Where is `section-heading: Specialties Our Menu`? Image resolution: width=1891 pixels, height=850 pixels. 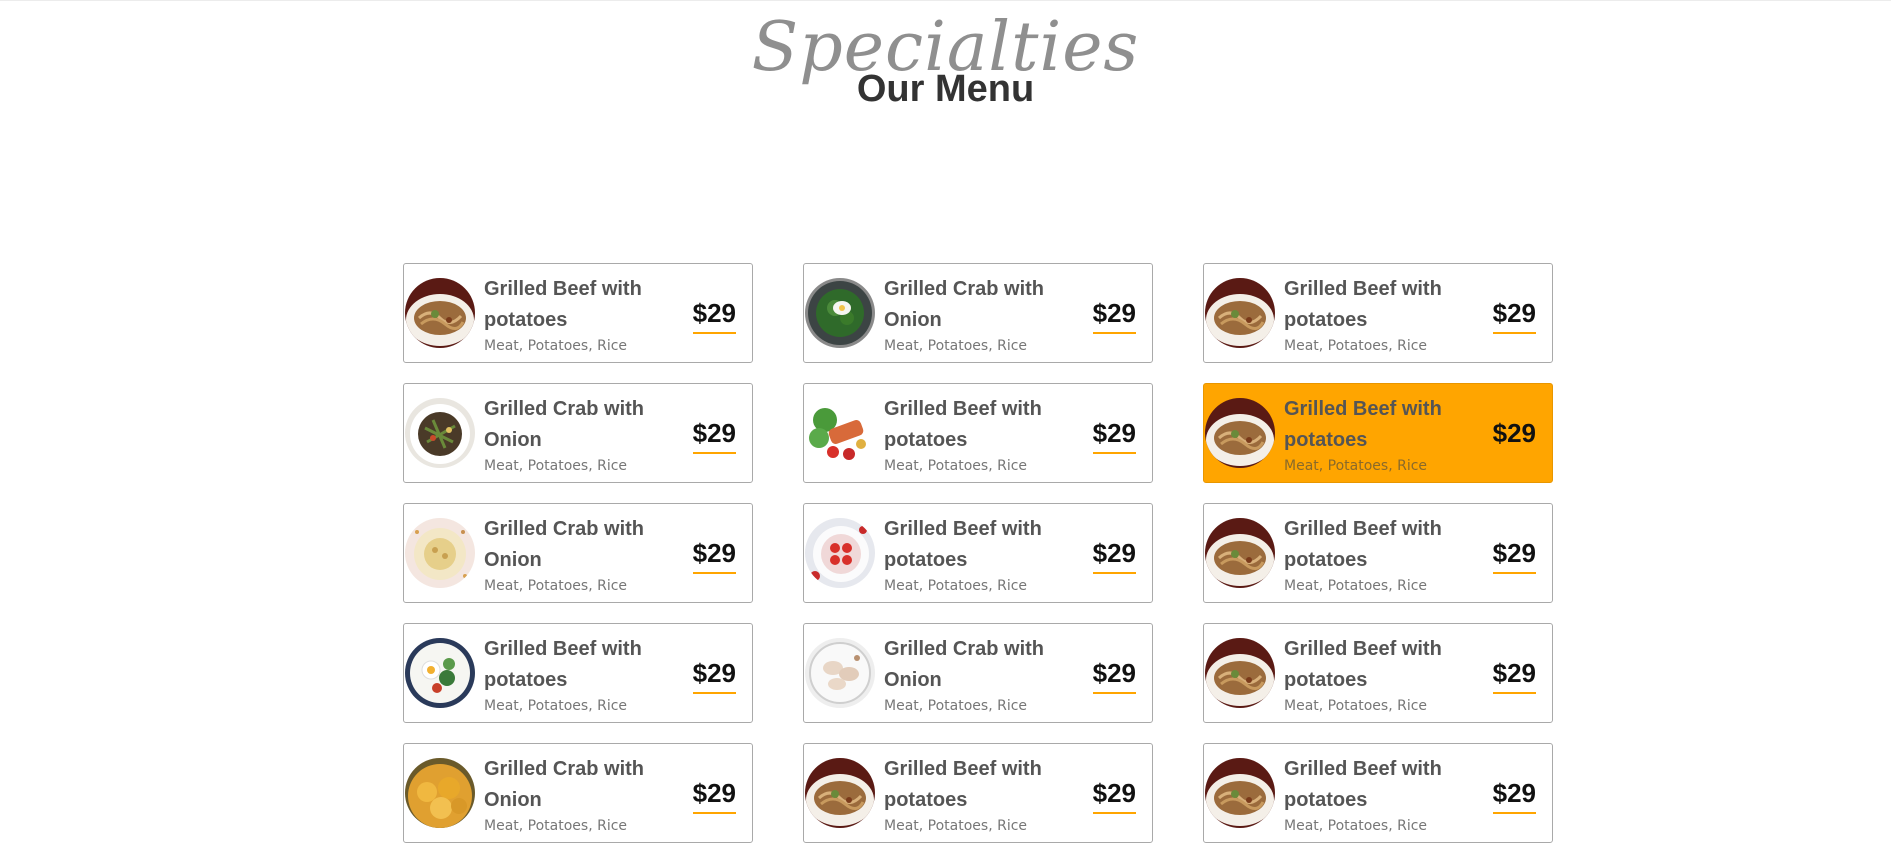
section-heading: Specialties Our Menu is located at coordinates (945, 56).